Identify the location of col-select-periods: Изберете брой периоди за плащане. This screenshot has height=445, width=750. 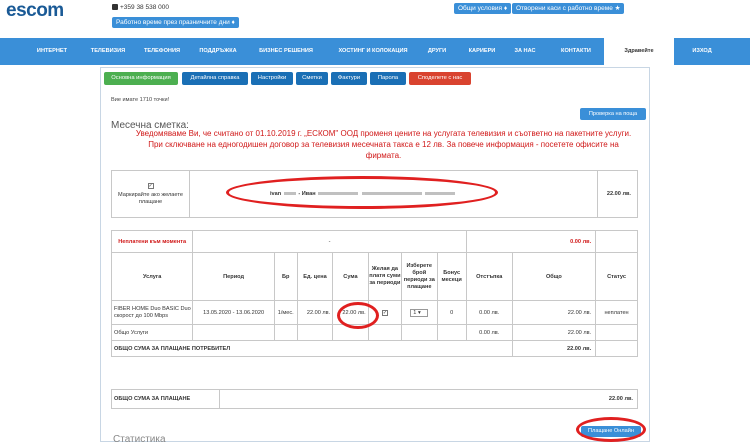
(419, 276).